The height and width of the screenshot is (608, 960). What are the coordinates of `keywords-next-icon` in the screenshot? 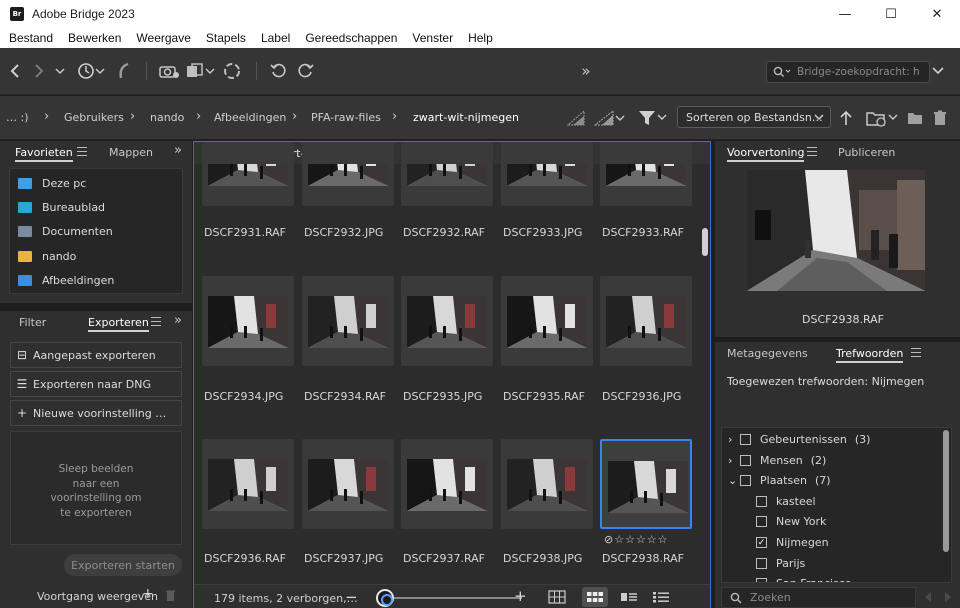 It's located at (948, 598).